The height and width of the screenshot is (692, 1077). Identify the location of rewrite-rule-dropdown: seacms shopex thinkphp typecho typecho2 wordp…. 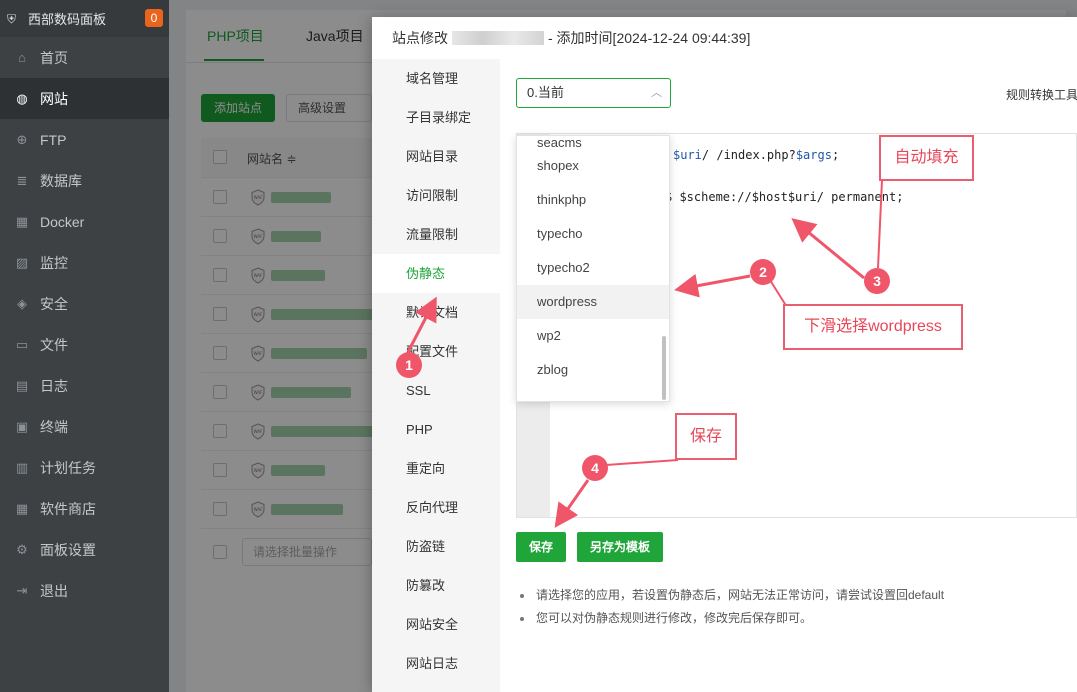
(593, 268).